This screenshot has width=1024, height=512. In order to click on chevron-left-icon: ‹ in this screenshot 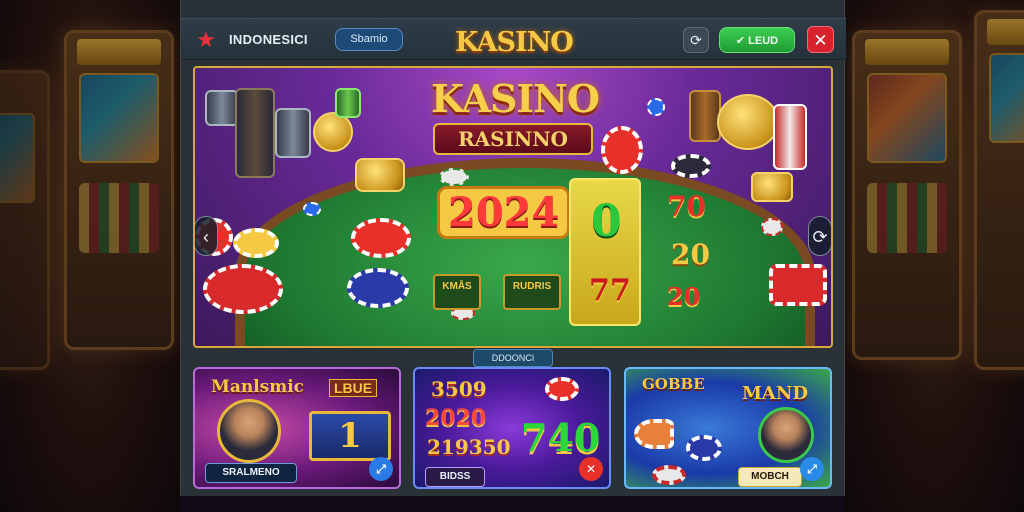, I will do `click(206, 236)`.